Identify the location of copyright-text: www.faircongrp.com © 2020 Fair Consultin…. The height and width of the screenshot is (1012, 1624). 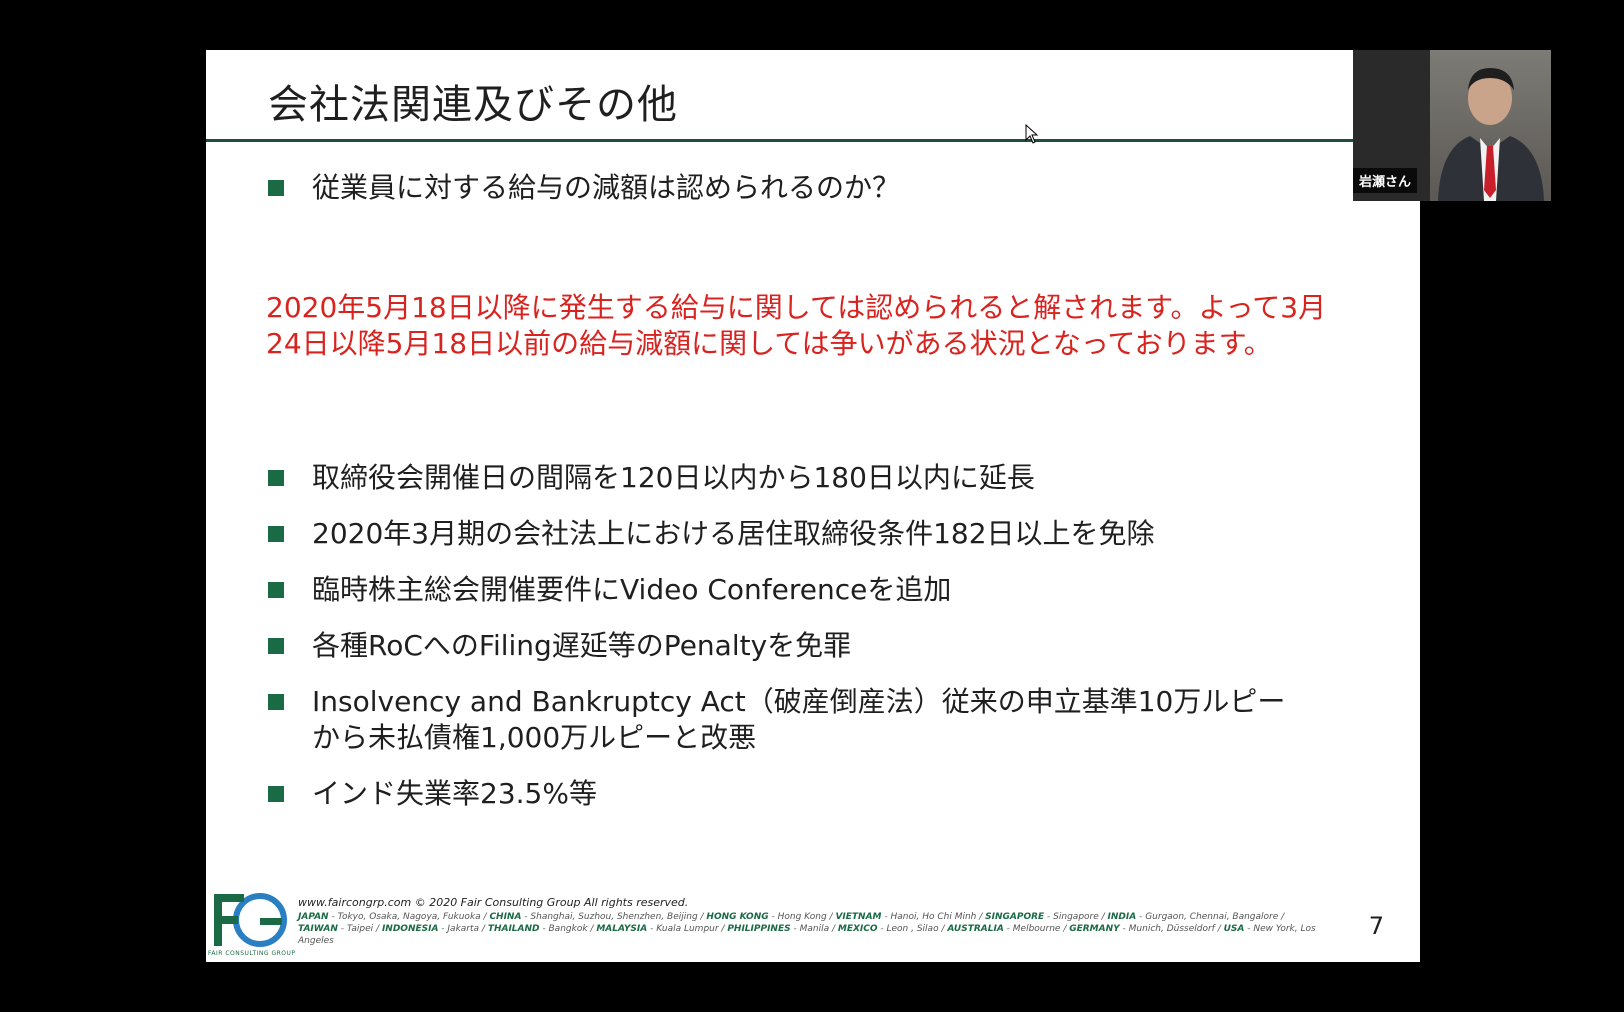
(493, 902).